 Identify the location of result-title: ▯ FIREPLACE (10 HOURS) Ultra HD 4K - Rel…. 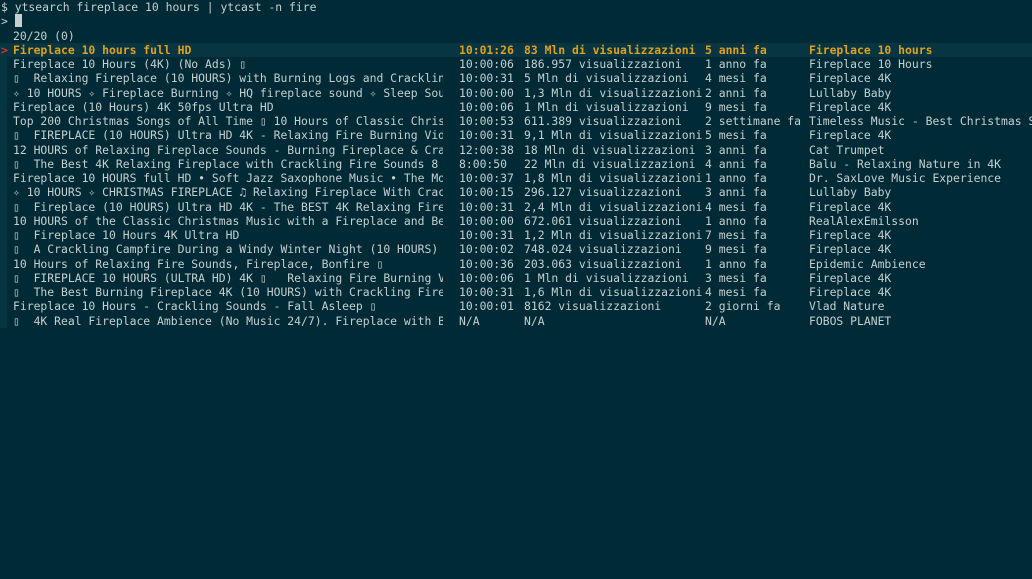
(228, 135).